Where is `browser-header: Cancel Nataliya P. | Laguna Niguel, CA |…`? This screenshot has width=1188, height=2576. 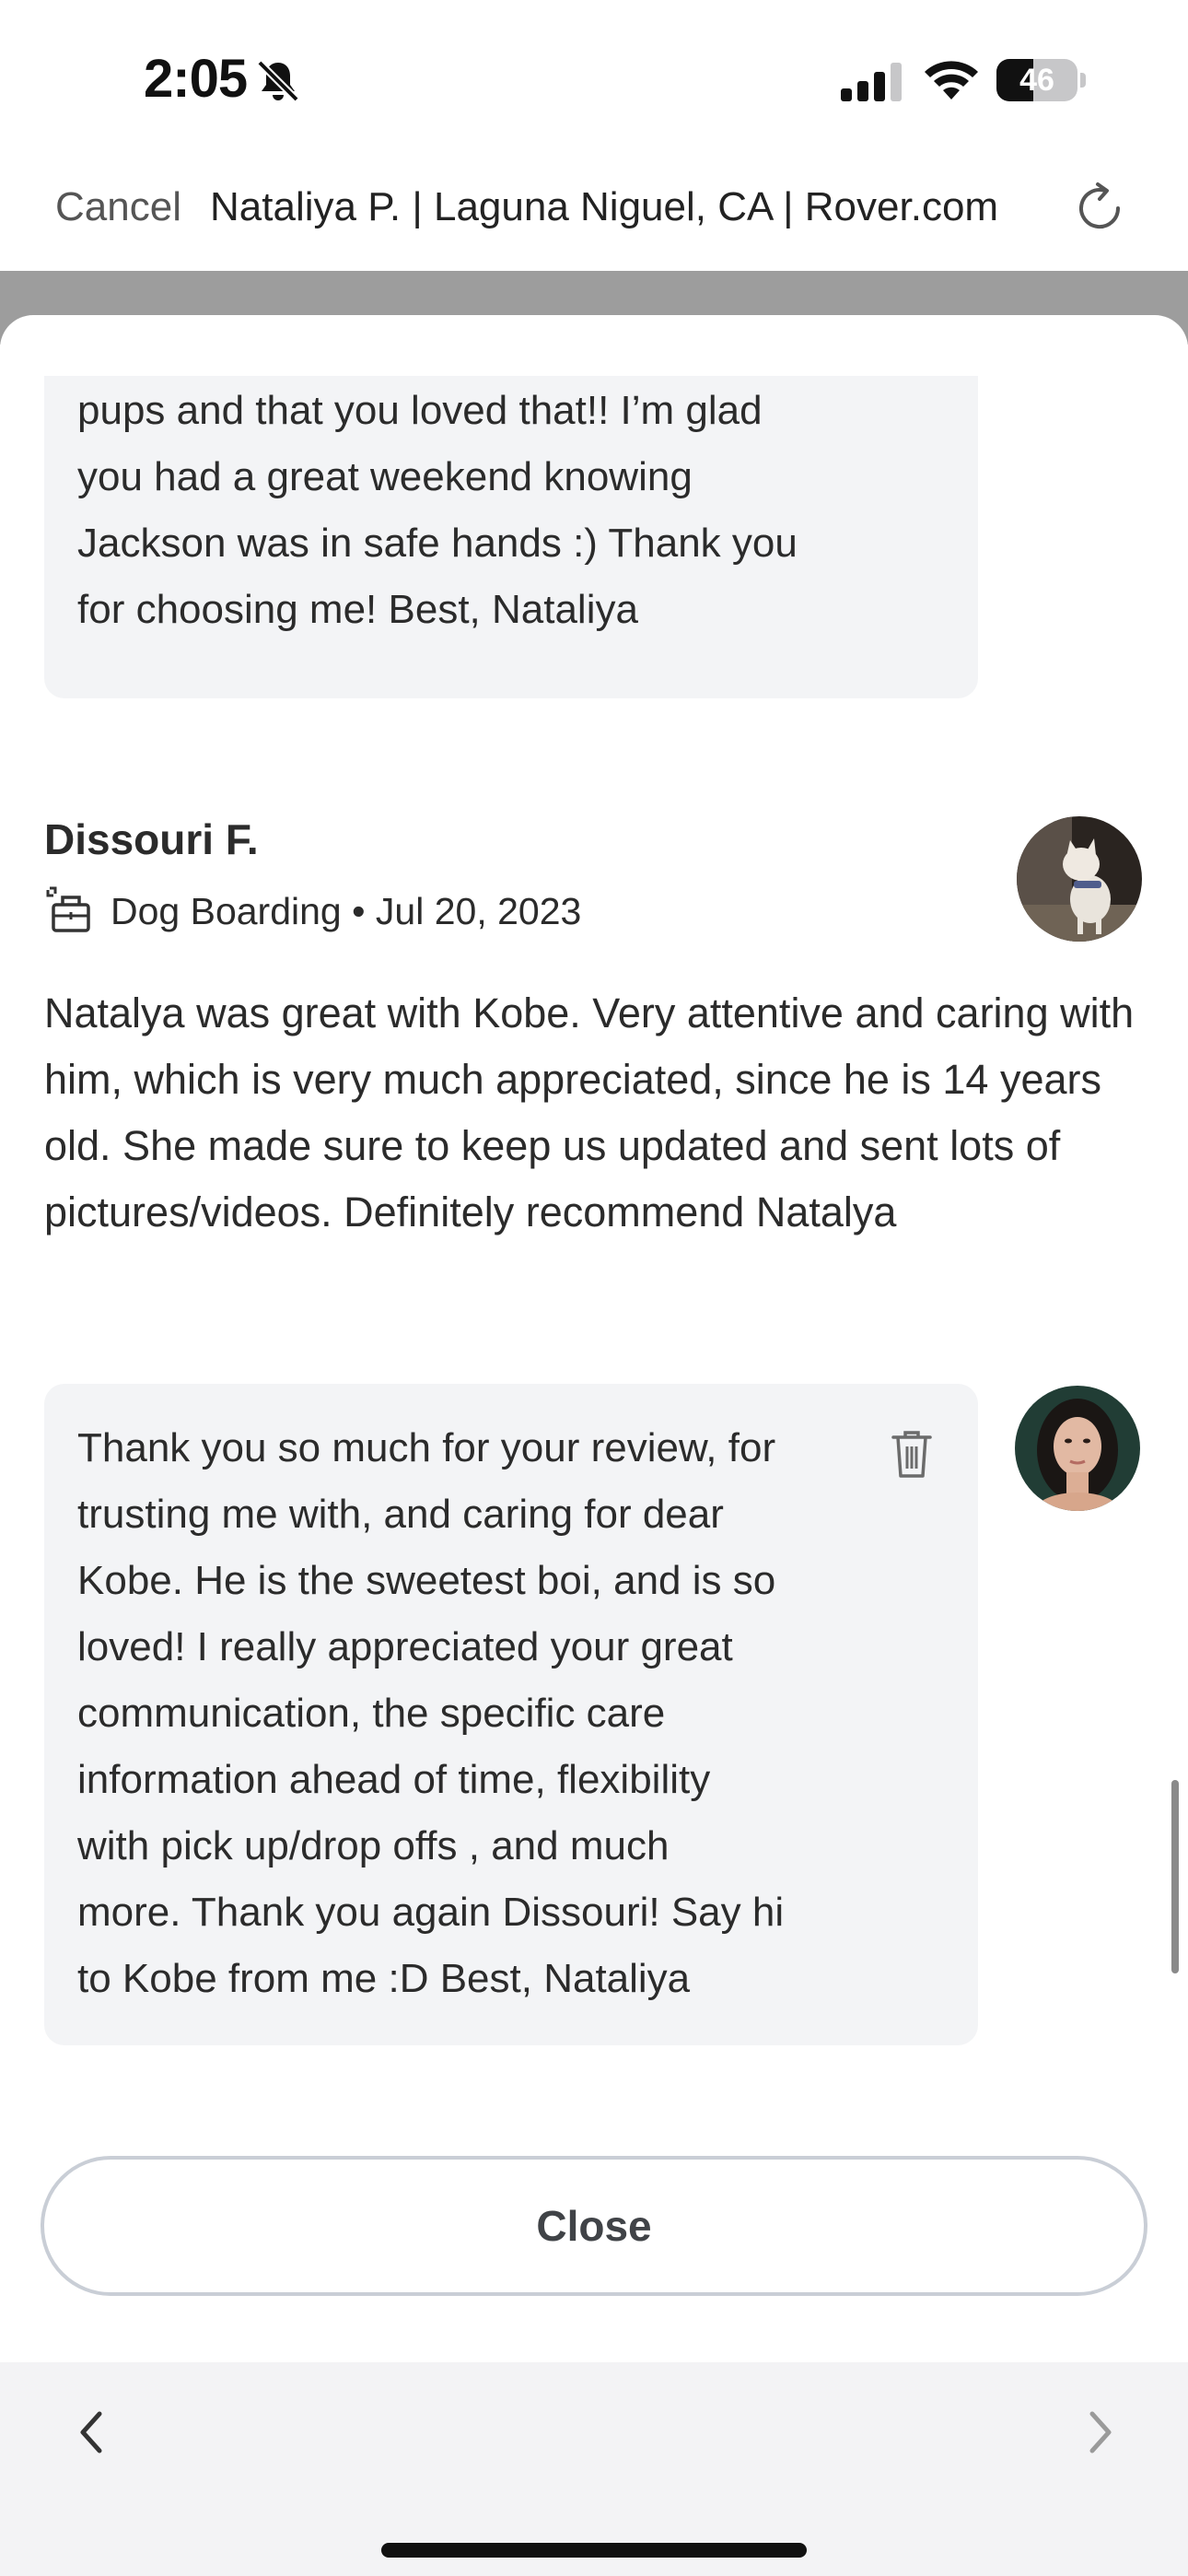 browser-header: Cancel Nataliya P. | Laguna Niguel, CA |… is located at coordinates (594, 214).